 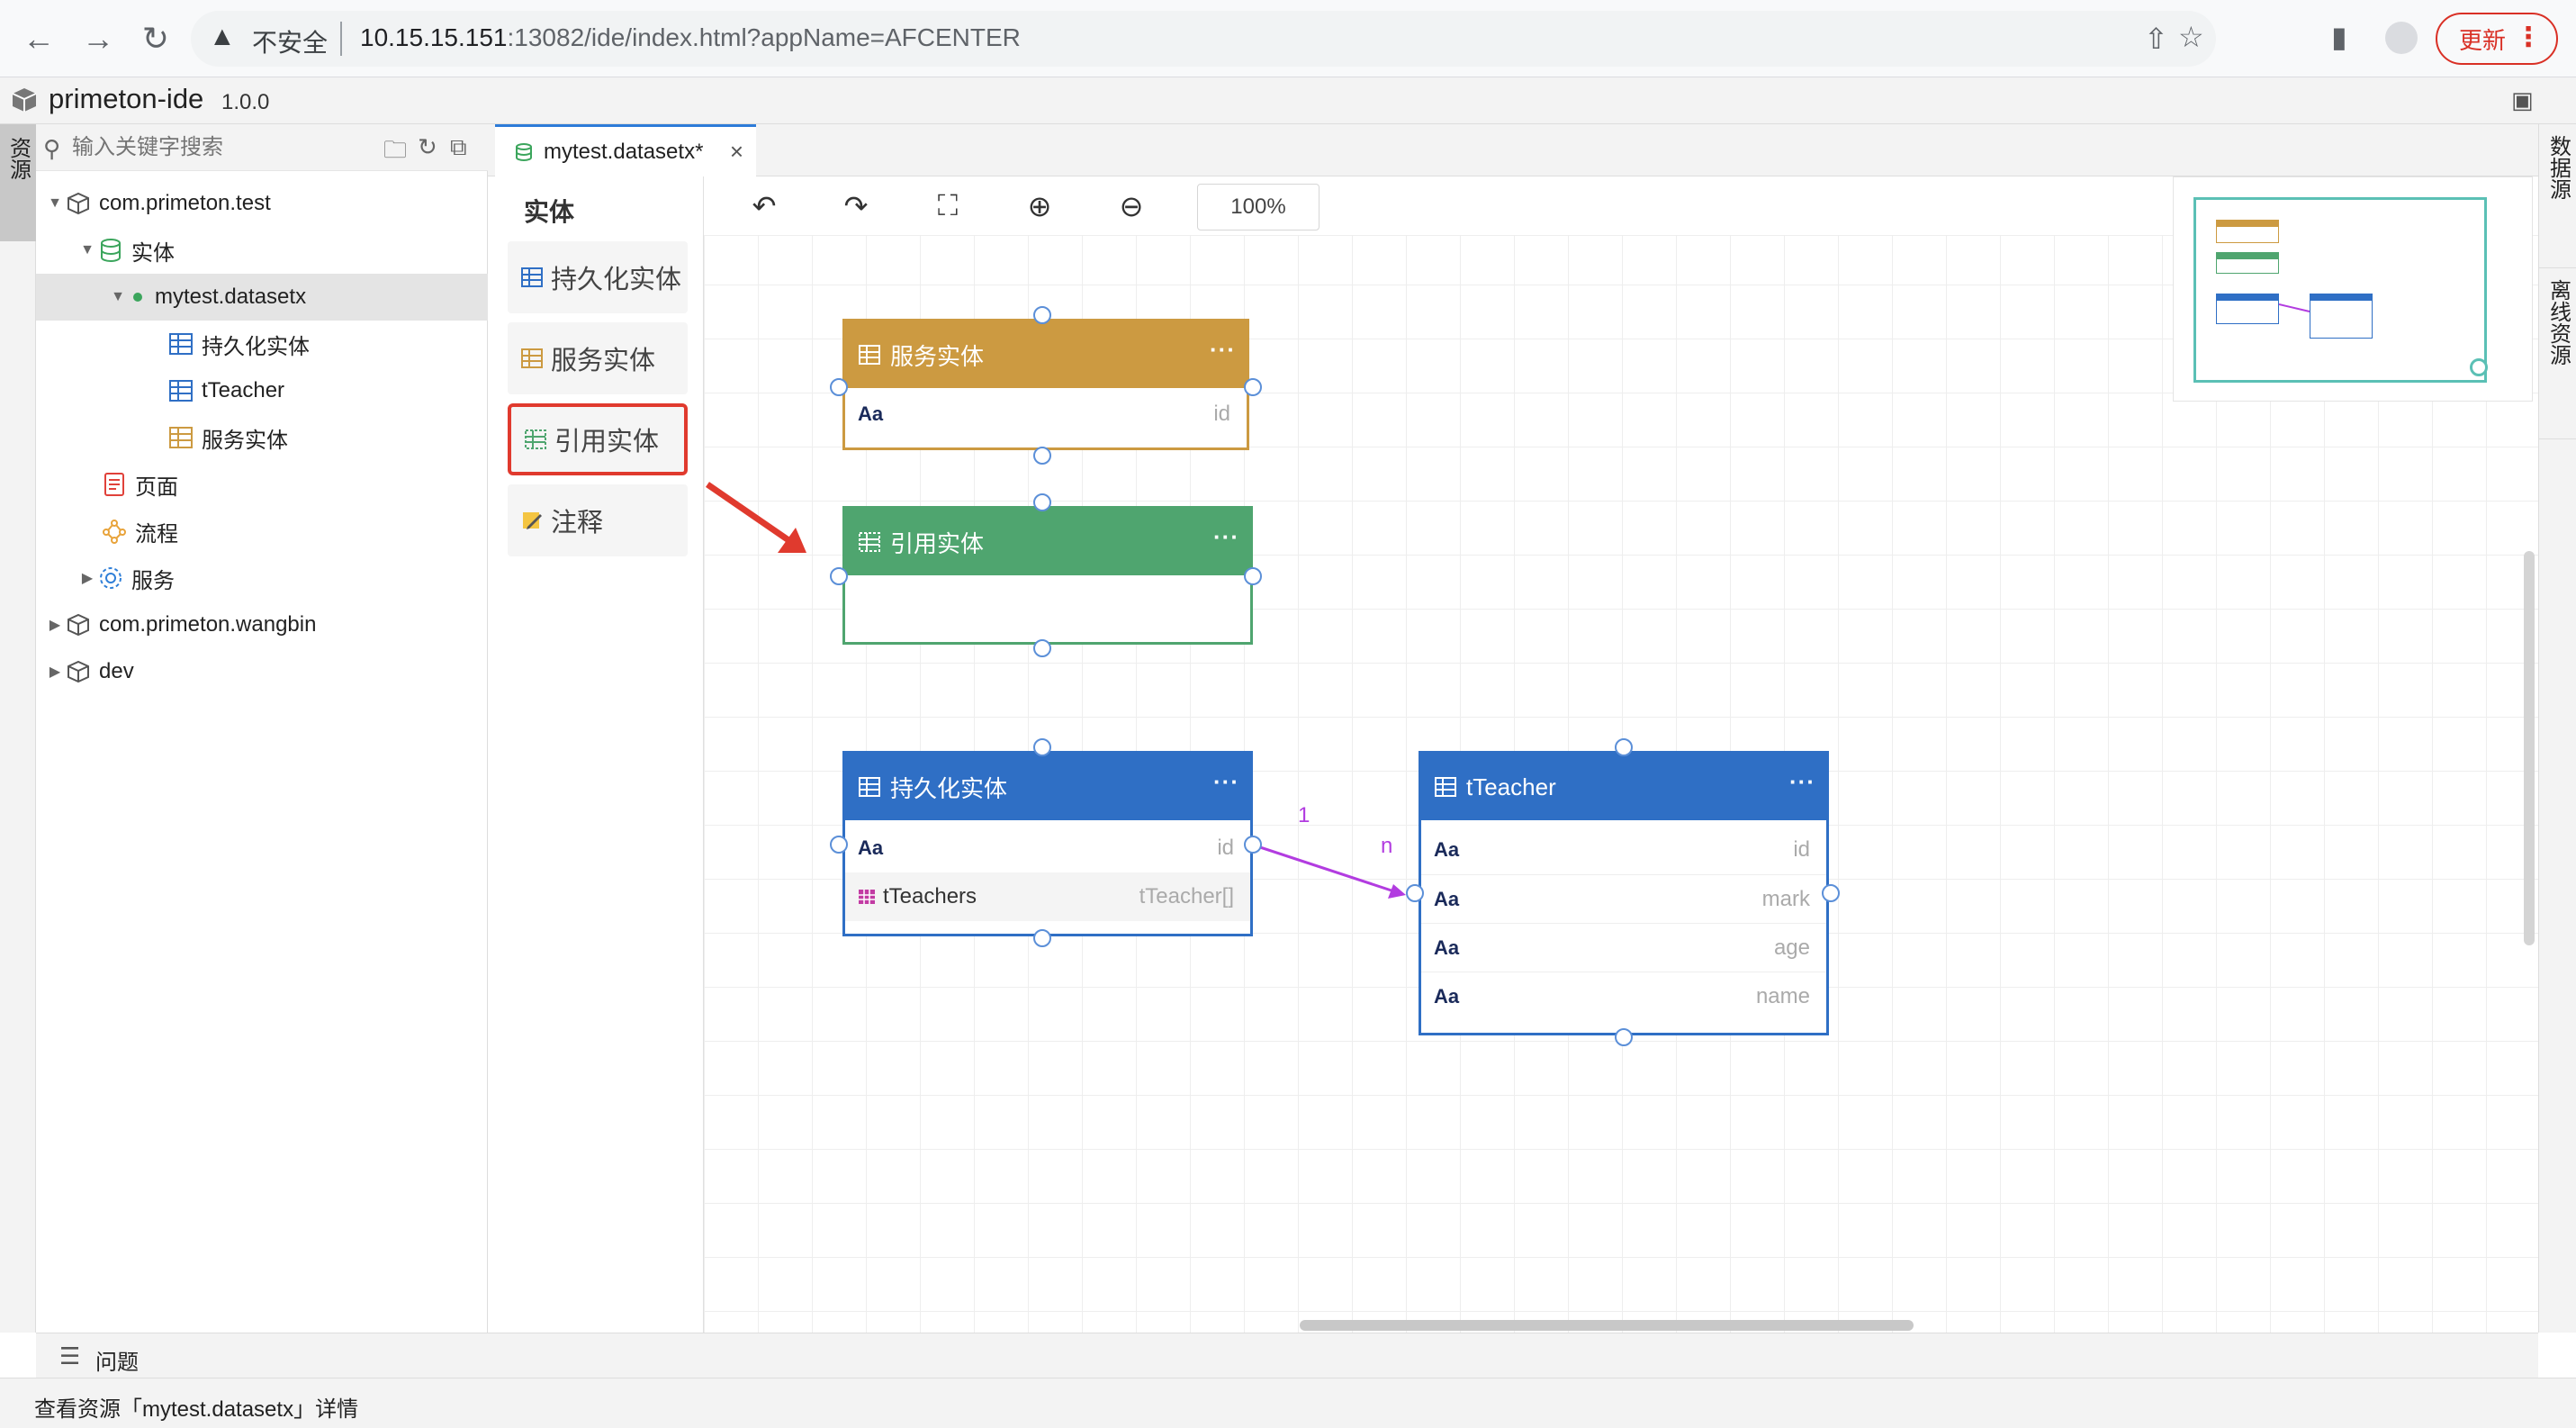 I want to click on minimap, so click(x=2353, y=289).